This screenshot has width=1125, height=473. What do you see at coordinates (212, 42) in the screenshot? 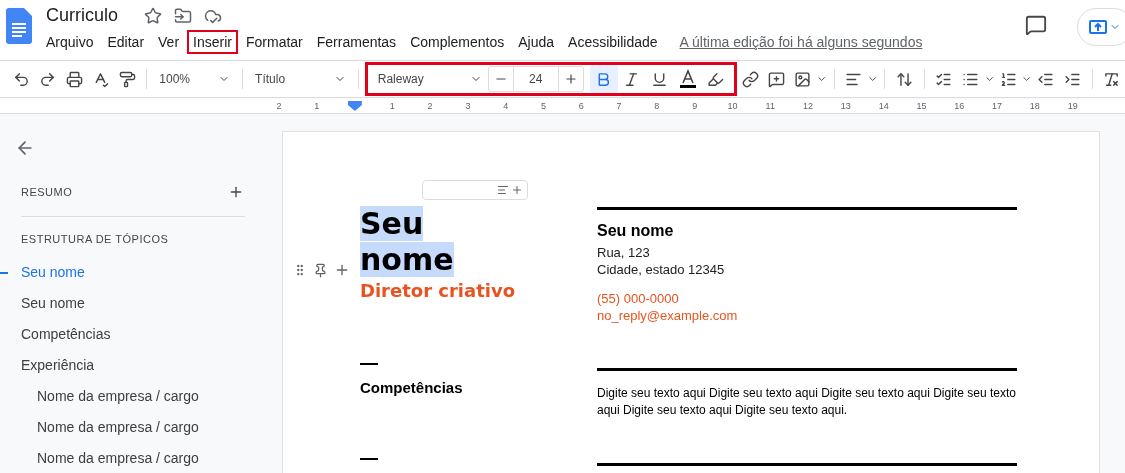
I see `menu-item: Inserir` at bounding box center [212, 42].